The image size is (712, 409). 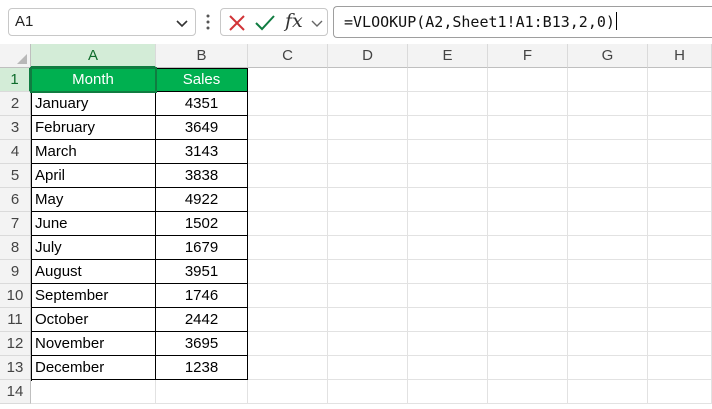 I want to click on row-header-8: 8, so click(x=15, y=248).